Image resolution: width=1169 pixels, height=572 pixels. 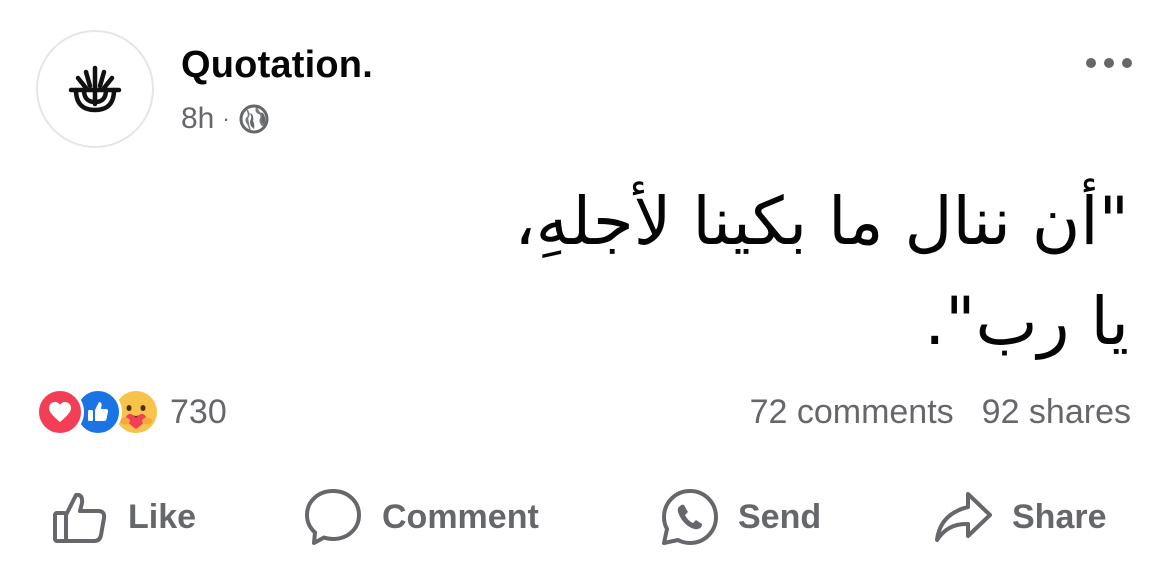 I want to click on post-meta: 8h ·, so click(x=225, y=119).